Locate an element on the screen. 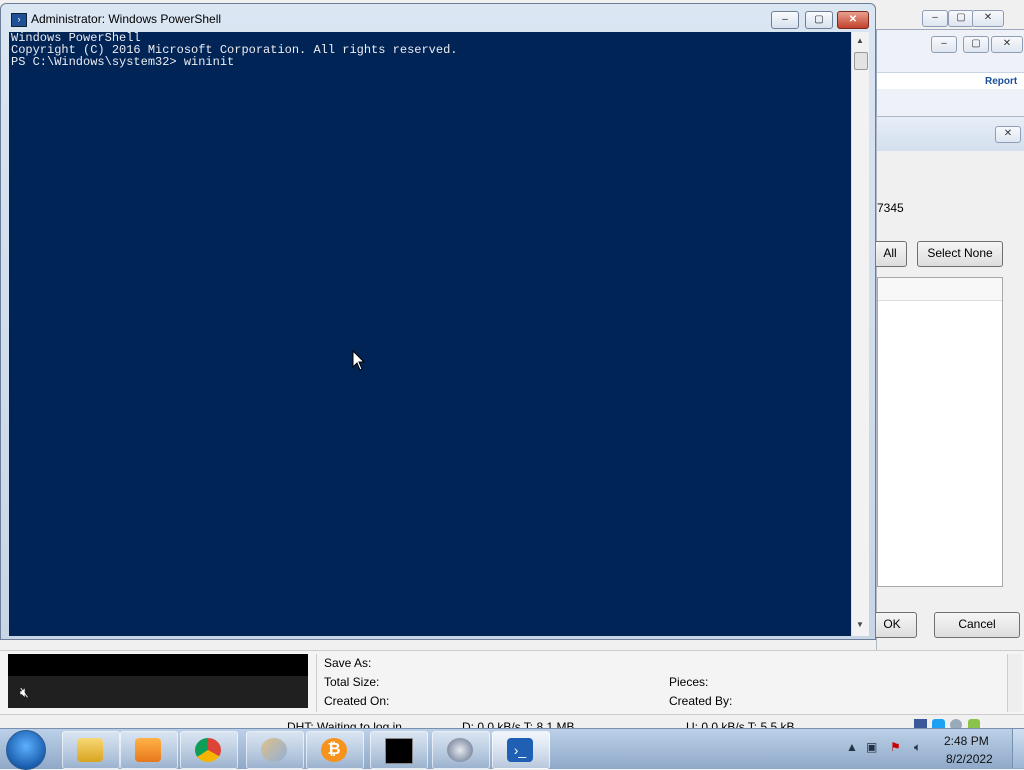 This screenshot has height=770, width=1024. show-hidden-icons-icon: ▲ is located at coordinates (854, 748).